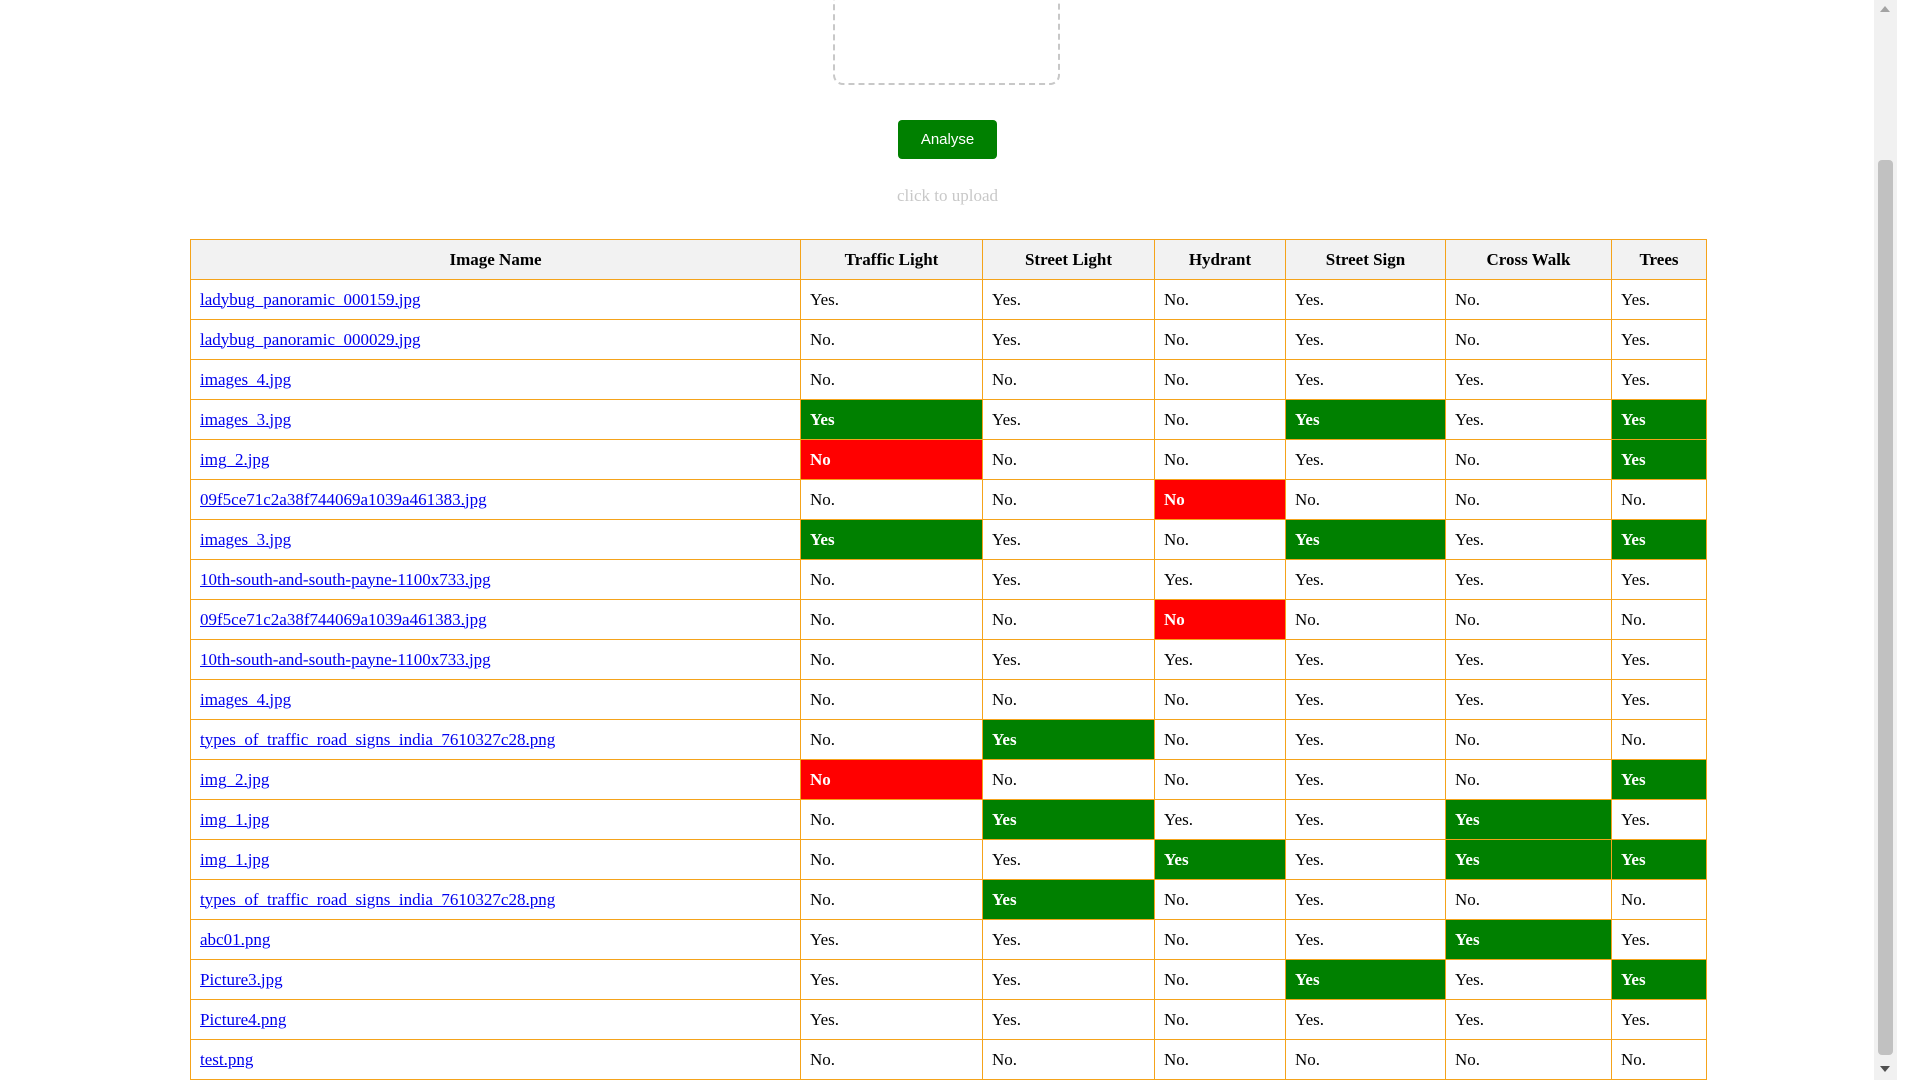  What do you see at coordinates (310, 339) in the screenshot?
I see `image-link: ladybug_panoramic_000029.jpg` at bounding box center [310, 339].